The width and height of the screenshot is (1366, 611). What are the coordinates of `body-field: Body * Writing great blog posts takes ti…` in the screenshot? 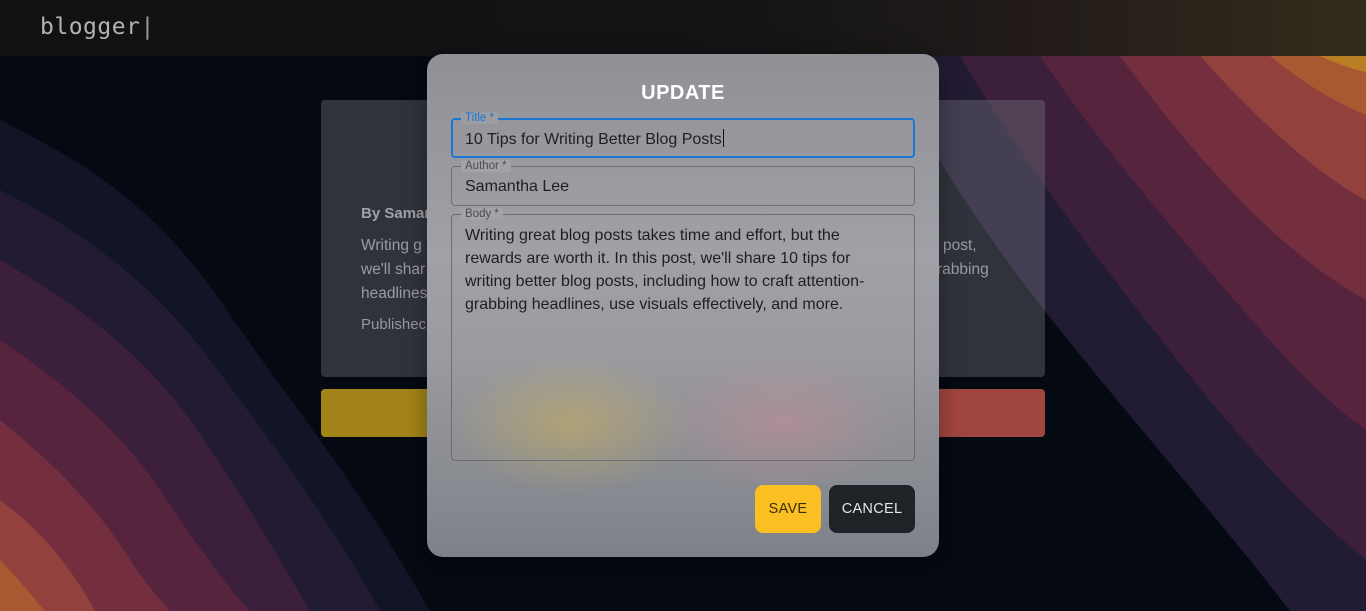 It's located at (683, 334).